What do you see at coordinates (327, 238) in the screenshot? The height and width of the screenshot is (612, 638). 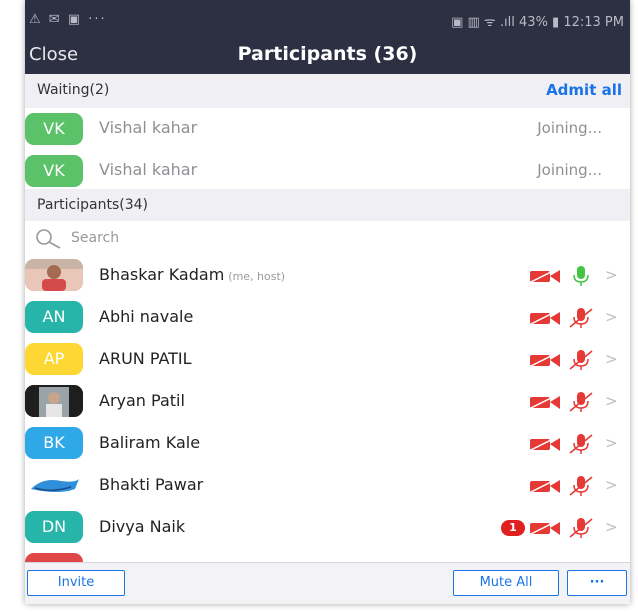 I see `search-bar: Search` at bounding box center [327, 238].